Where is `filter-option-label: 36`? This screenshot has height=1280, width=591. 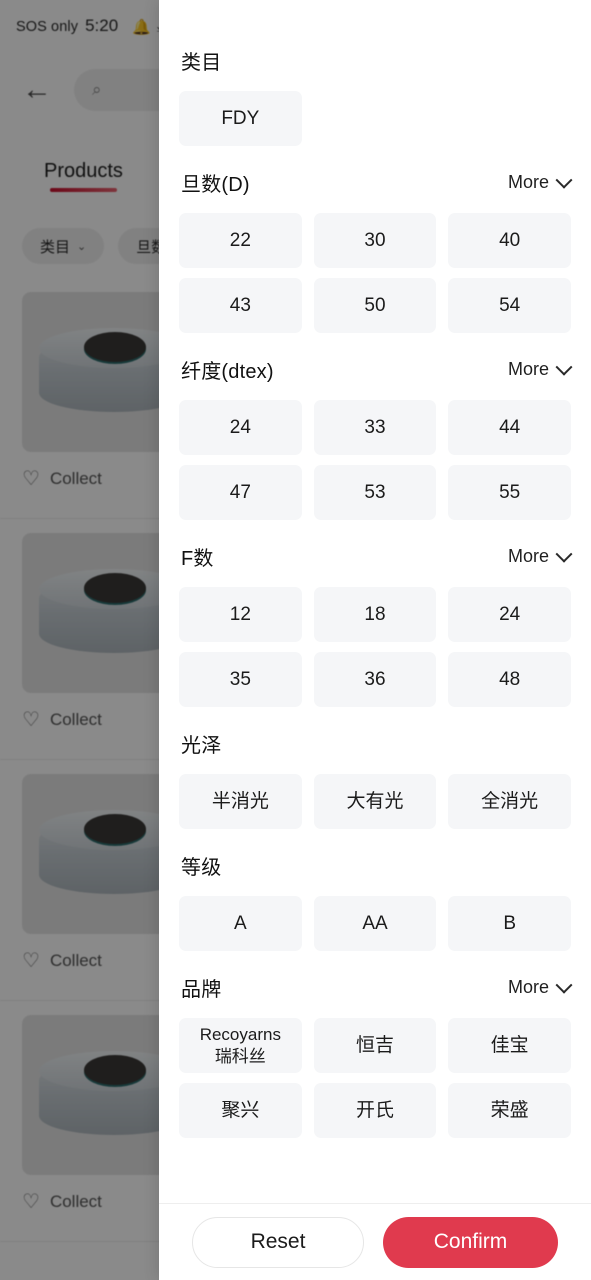
filter-option-label: 36 is located at coordinates (375, 679).